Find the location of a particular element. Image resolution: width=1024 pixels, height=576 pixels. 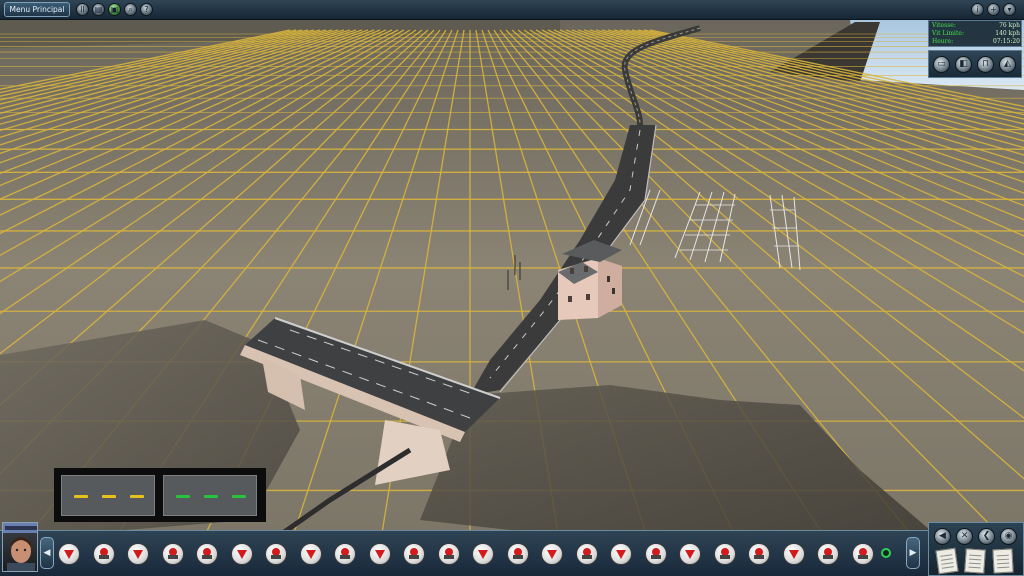

save-icon: ▤ is located at coordinates (98, 9).